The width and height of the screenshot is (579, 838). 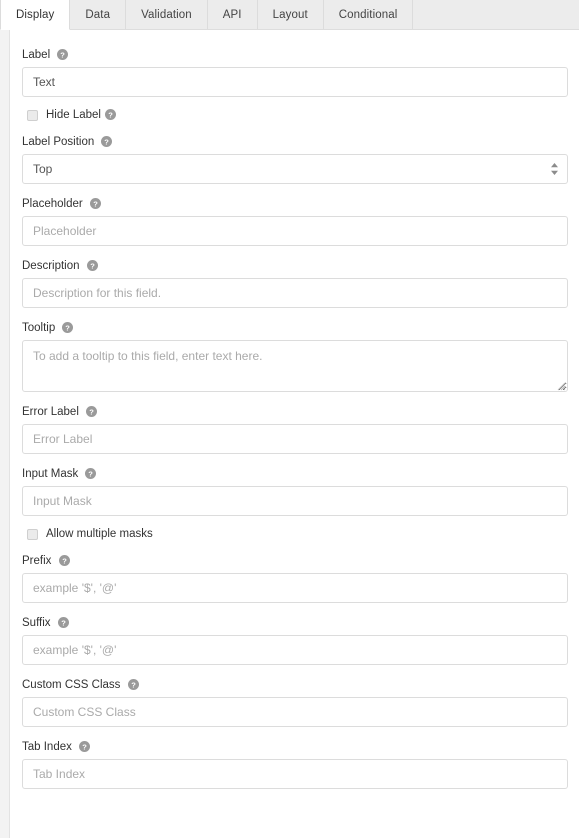 I want to click on field-group-placeholder: Placeholder ?, so click(x=295, y=222).